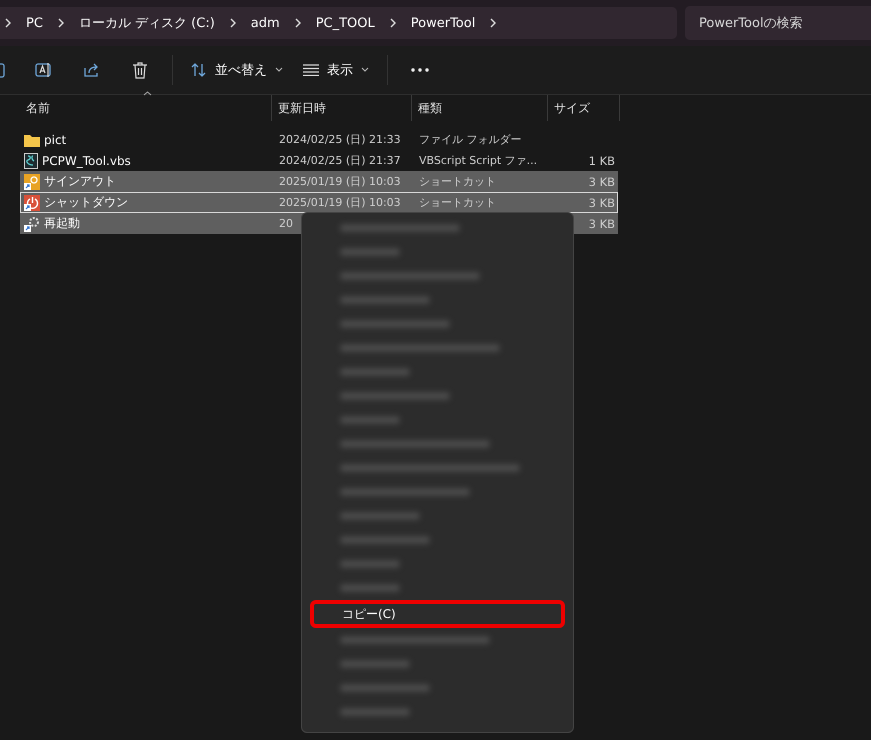  What do you see at coordinates (311, 70) in the screenshot?
I see `lines-icon` at bounding box center [311, 70].